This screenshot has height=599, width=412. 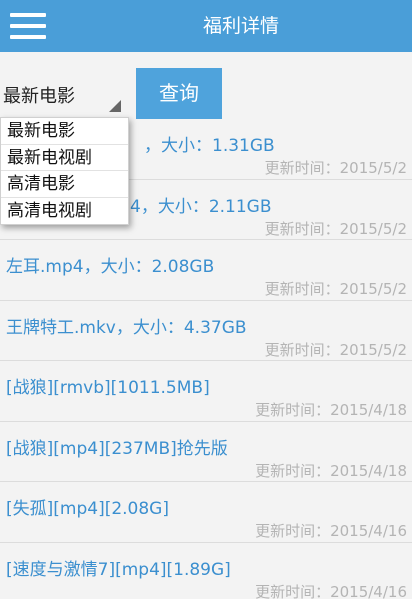 I want to click on item-title: 左耳.mp4，大小：2.08GB, so click(x=110, y=267).